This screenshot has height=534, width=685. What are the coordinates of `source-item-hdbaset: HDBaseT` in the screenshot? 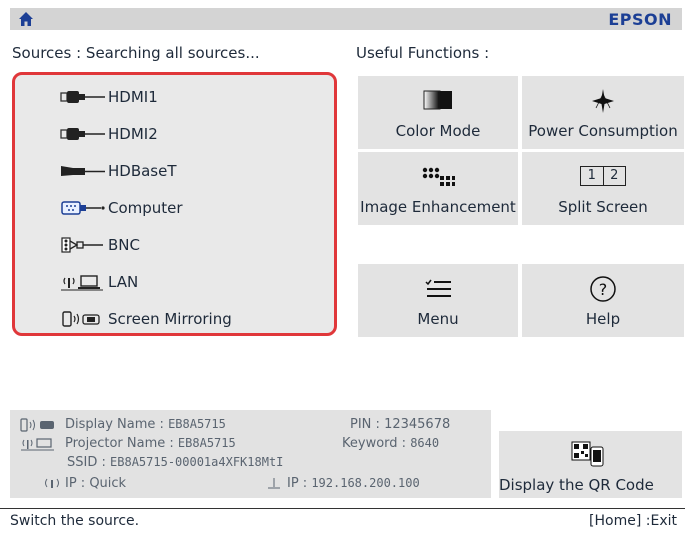 It's located at (174, 171).